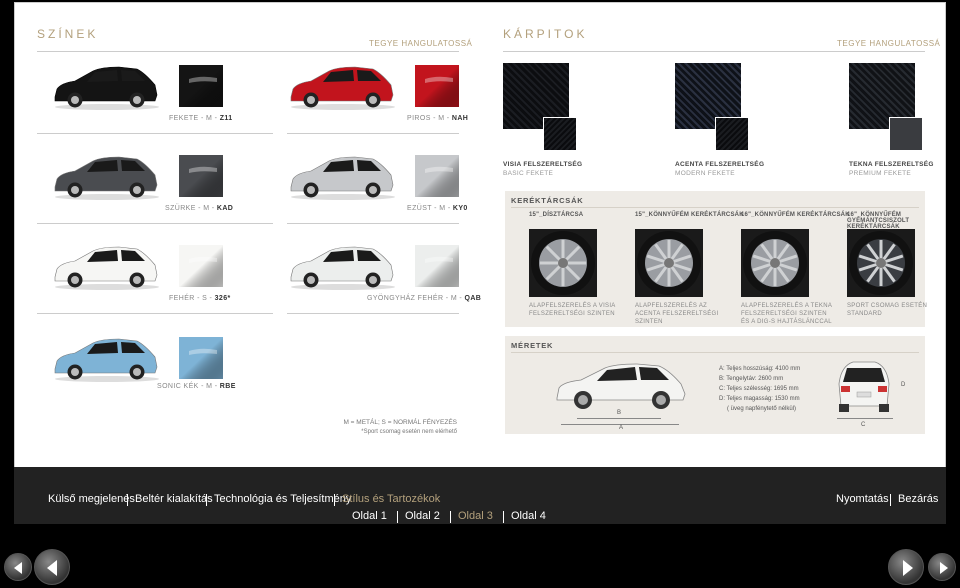 The image size is (960, 588). I want to click on spec-item: C: Teljes szélesség: 1695 mm, so click(759, 389).